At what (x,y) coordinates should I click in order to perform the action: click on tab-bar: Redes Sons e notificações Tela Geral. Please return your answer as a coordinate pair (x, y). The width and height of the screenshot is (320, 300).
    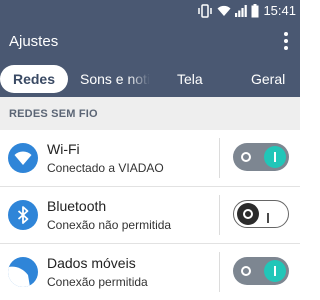
    Looking at the image, I should click on (150, 79).